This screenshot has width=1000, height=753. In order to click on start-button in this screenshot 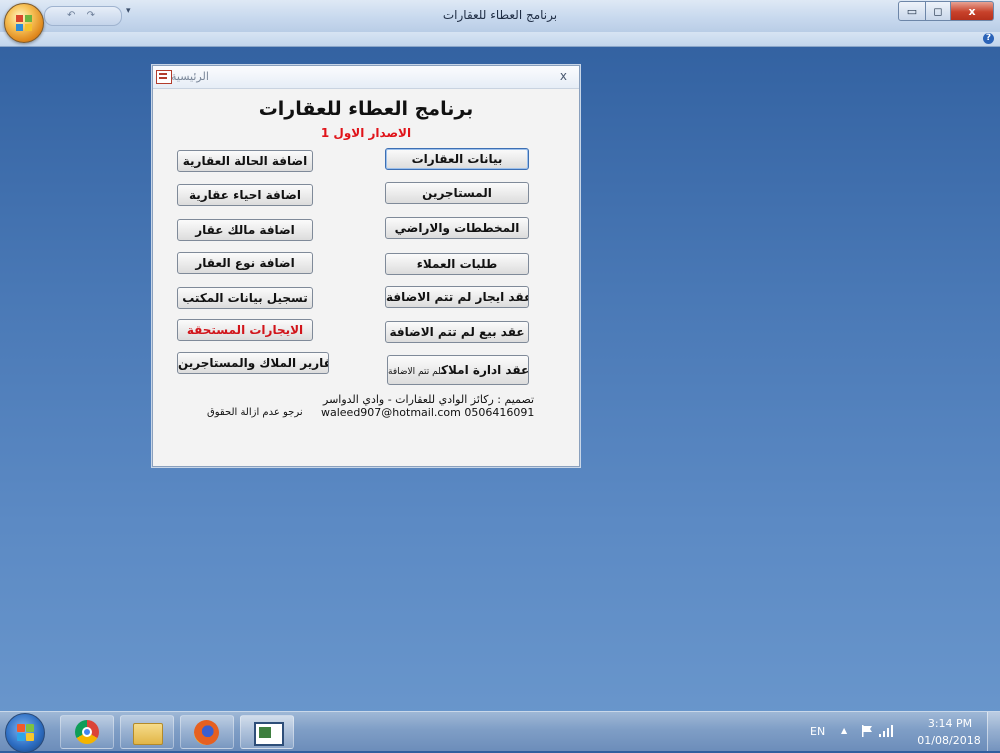, I will do `click(25, 733)`.